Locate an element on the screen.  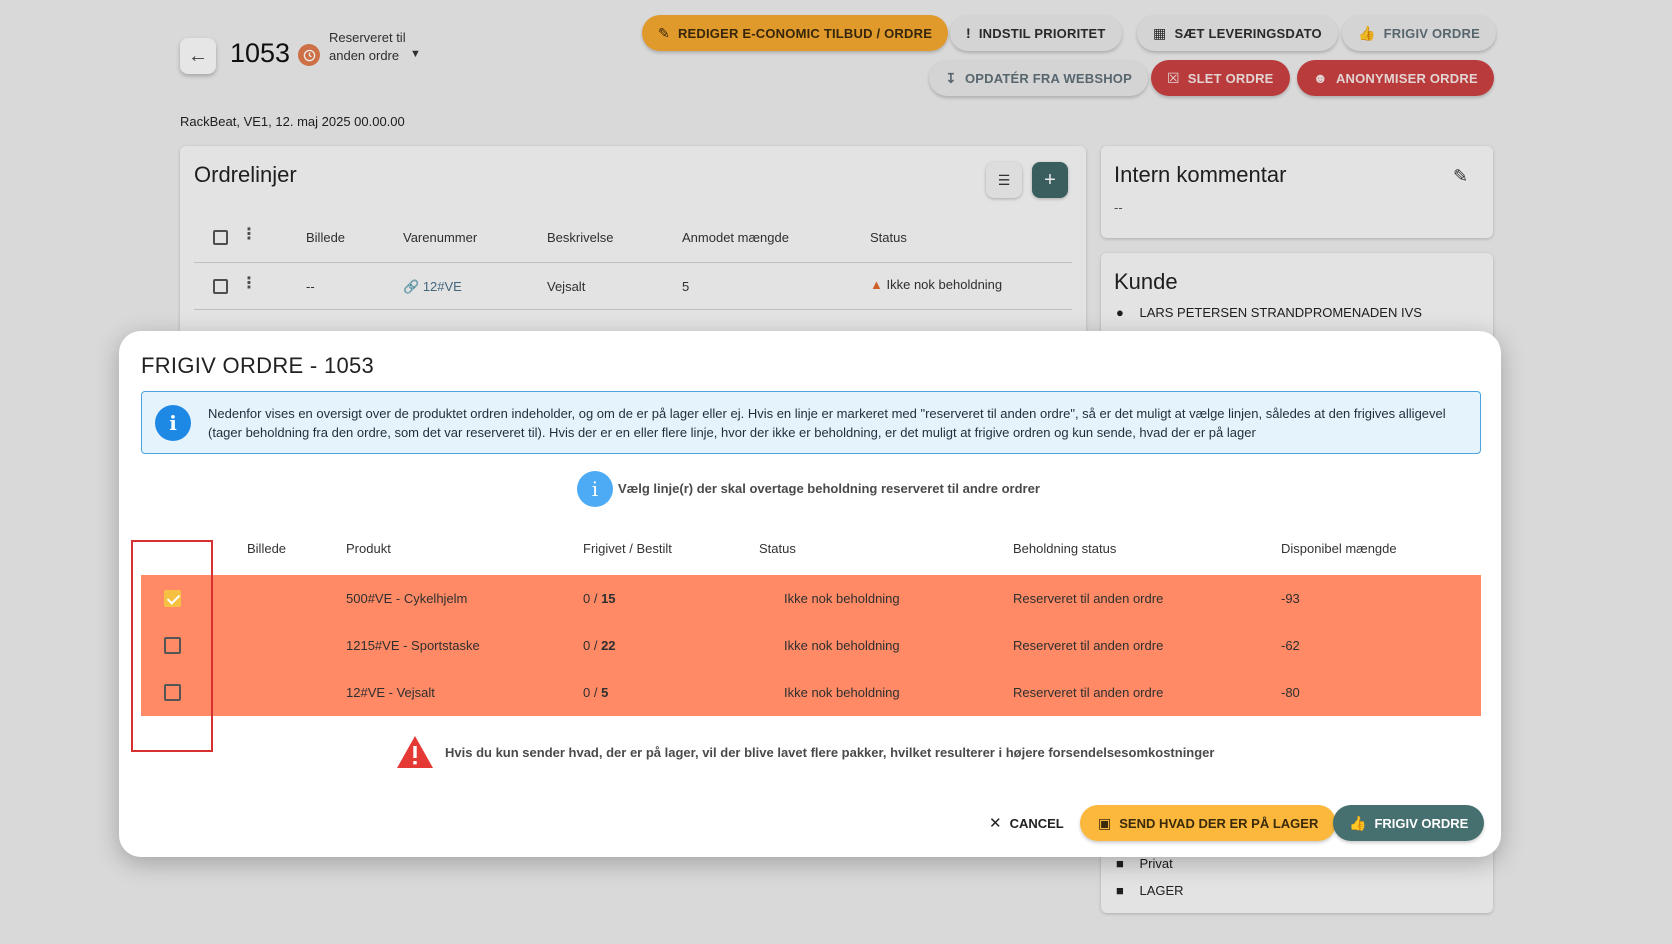
close-icon: ✕ is located at coordinates (995, 823).